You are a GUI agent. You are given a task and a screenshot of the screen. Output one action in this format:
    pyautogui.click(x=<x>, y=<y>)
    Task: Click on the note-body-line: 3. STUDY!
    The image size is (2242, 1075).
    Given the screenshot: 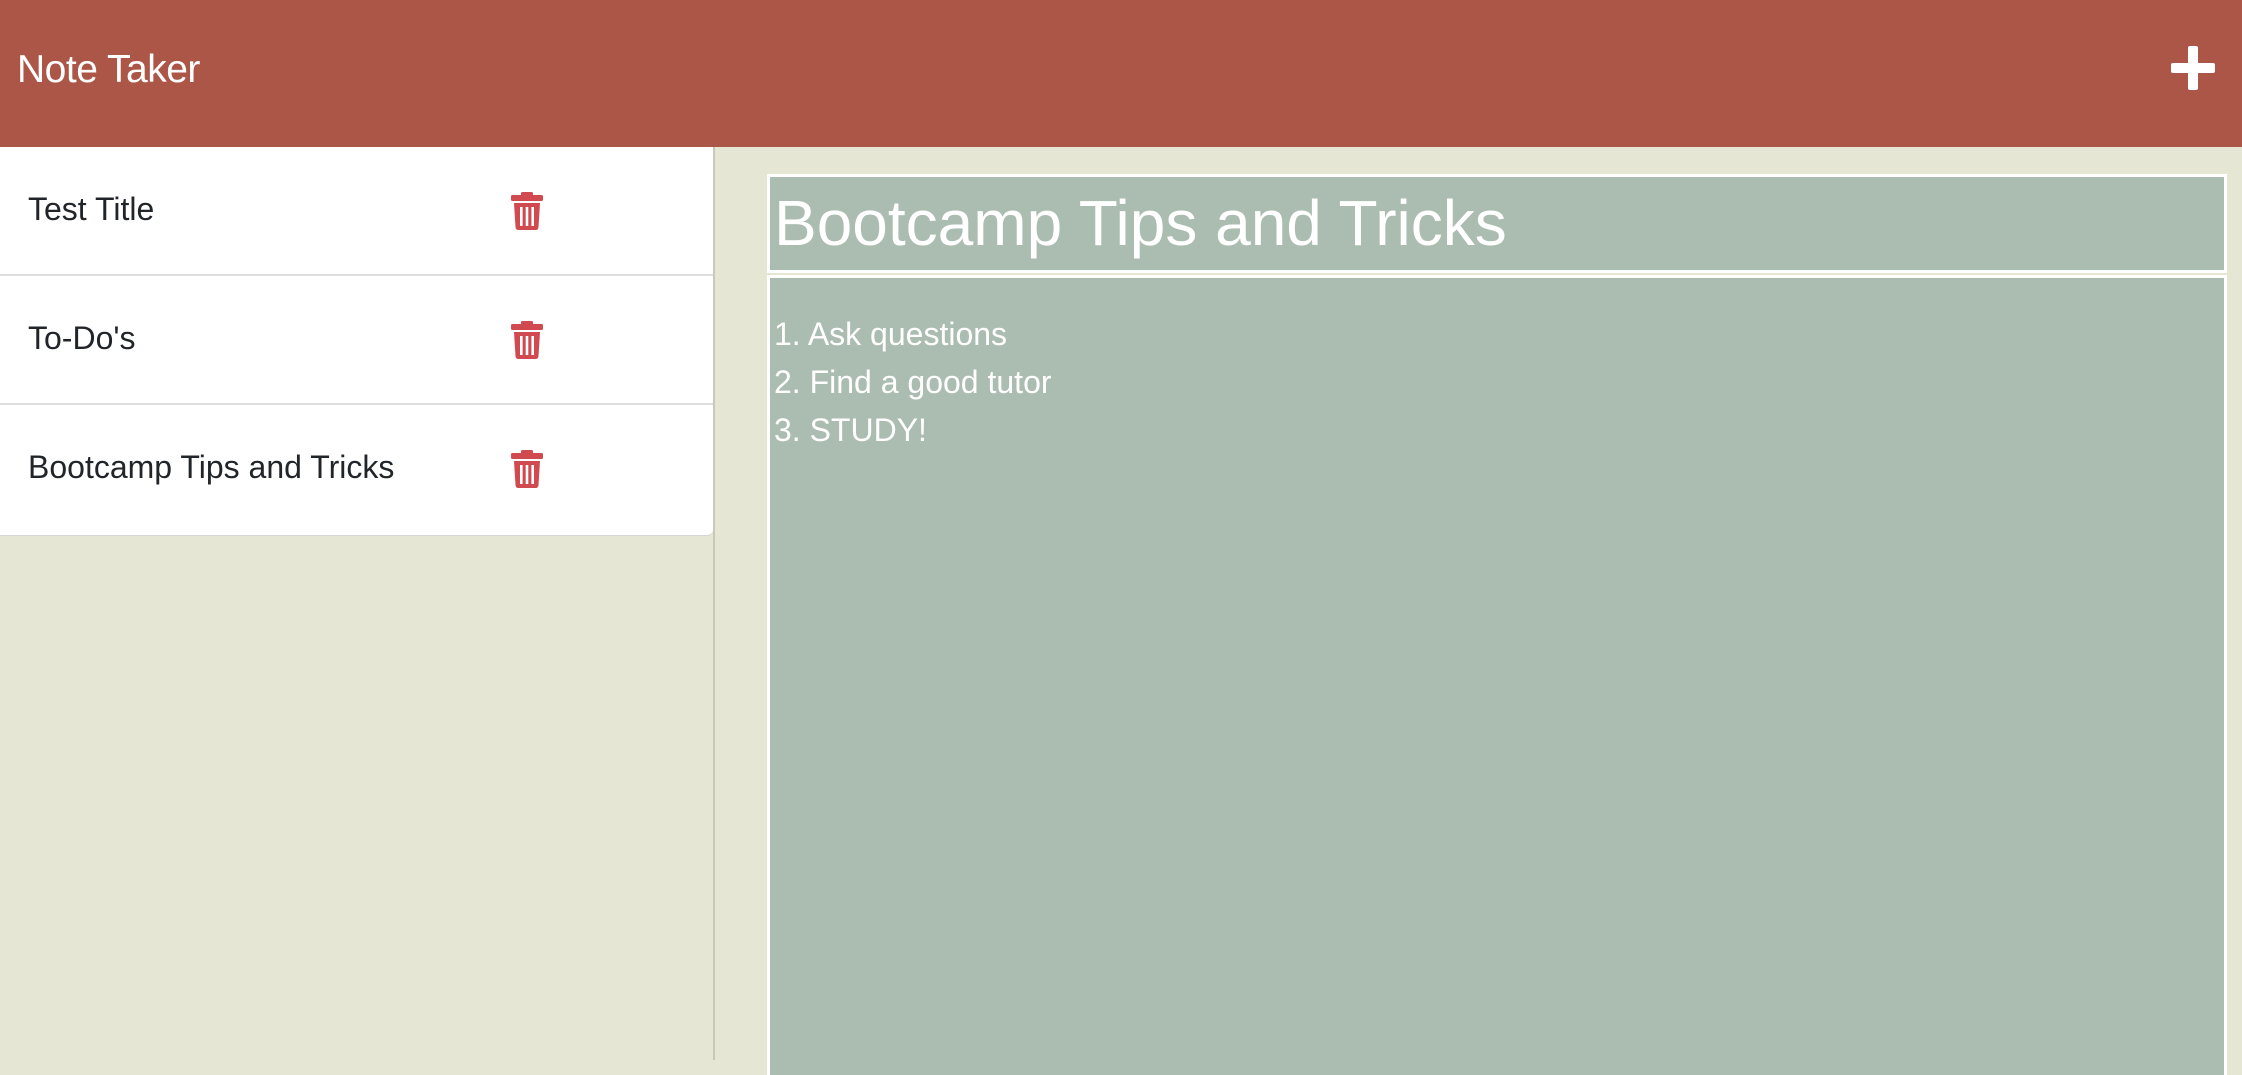 What is the action you would take?
    pyautogui.click(x=850, y=430)
    